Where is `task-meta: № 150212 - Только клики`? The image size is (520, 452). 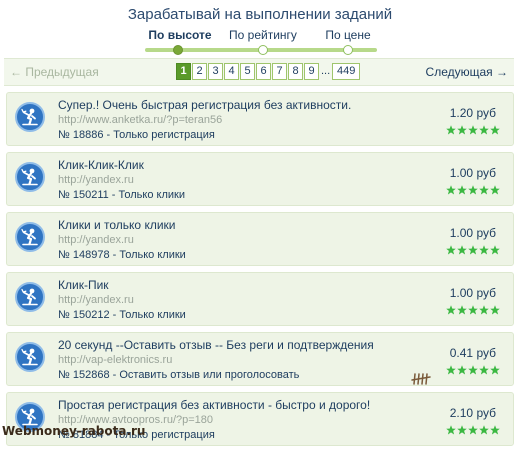 task-meta: № 150212 - Только клики is located at coordinates (122, 315).